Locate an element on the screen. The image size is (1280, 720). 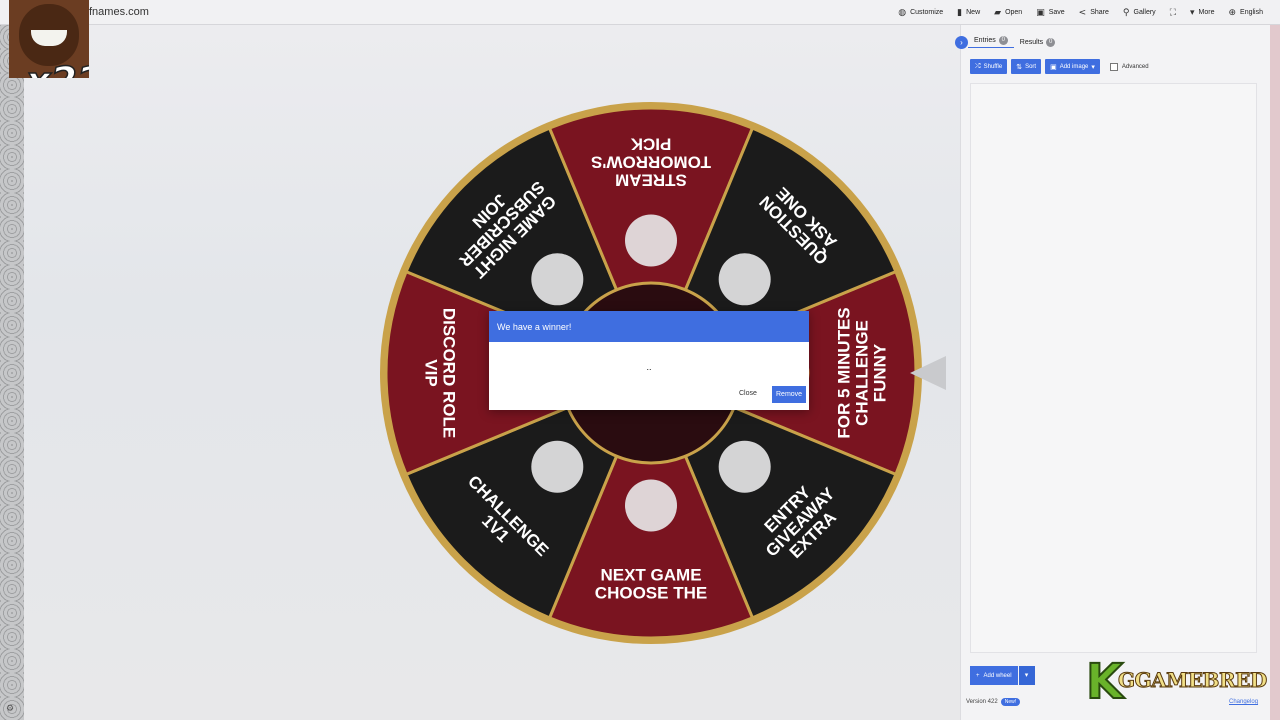
menu-item-save: ▣ Save is located at coordinates (1050, 12).